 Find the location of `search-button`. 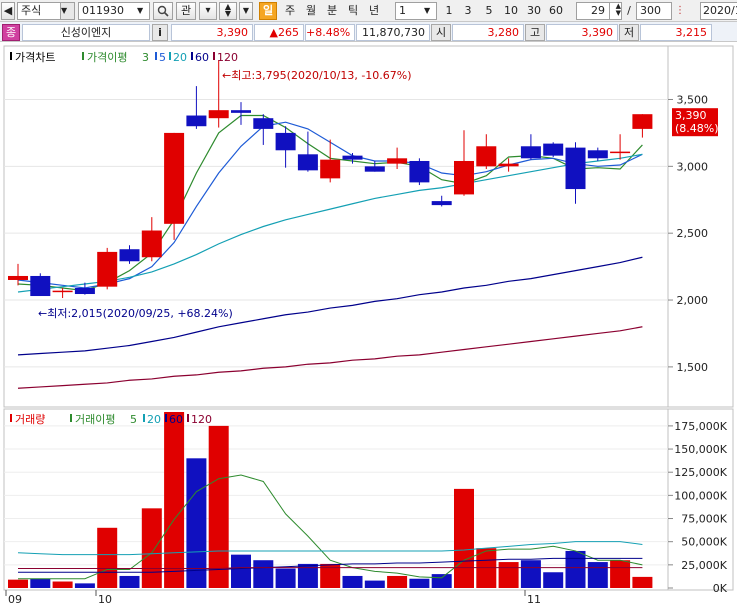

search-button is located at coordinates (163, 11).